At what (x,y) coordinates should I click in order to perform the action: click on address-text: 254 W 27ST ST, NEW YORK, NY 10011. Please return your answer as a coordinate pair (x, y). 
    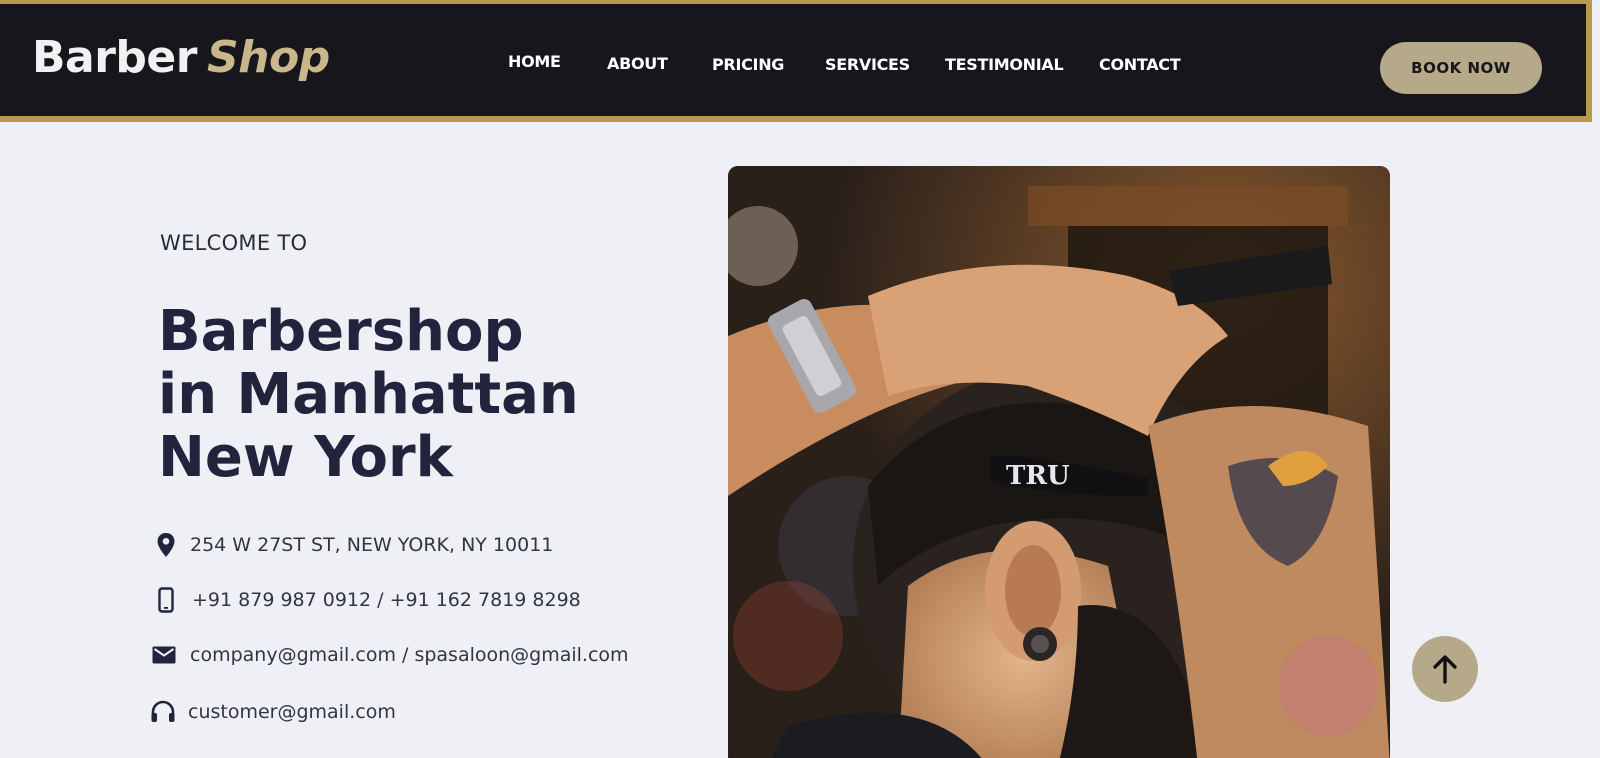
    Looking at the image, I should click on (372, 545).